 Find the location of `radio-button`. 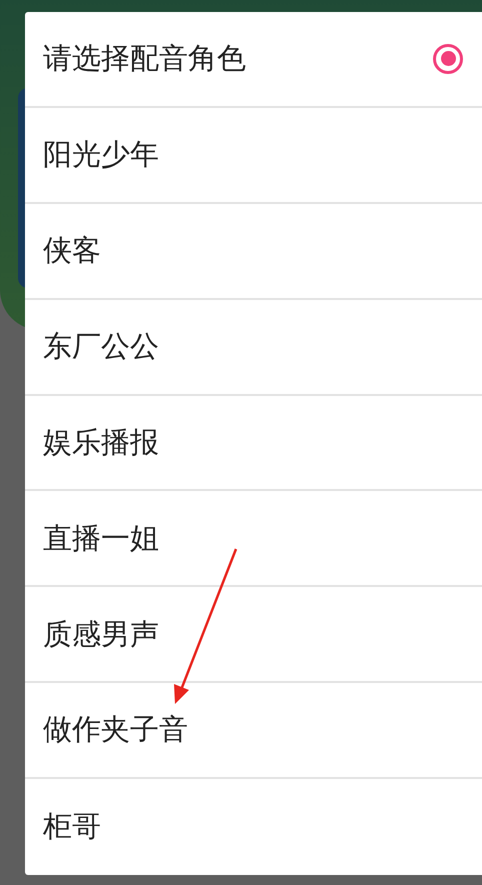

radio-button is located at coordinates (448, 59).